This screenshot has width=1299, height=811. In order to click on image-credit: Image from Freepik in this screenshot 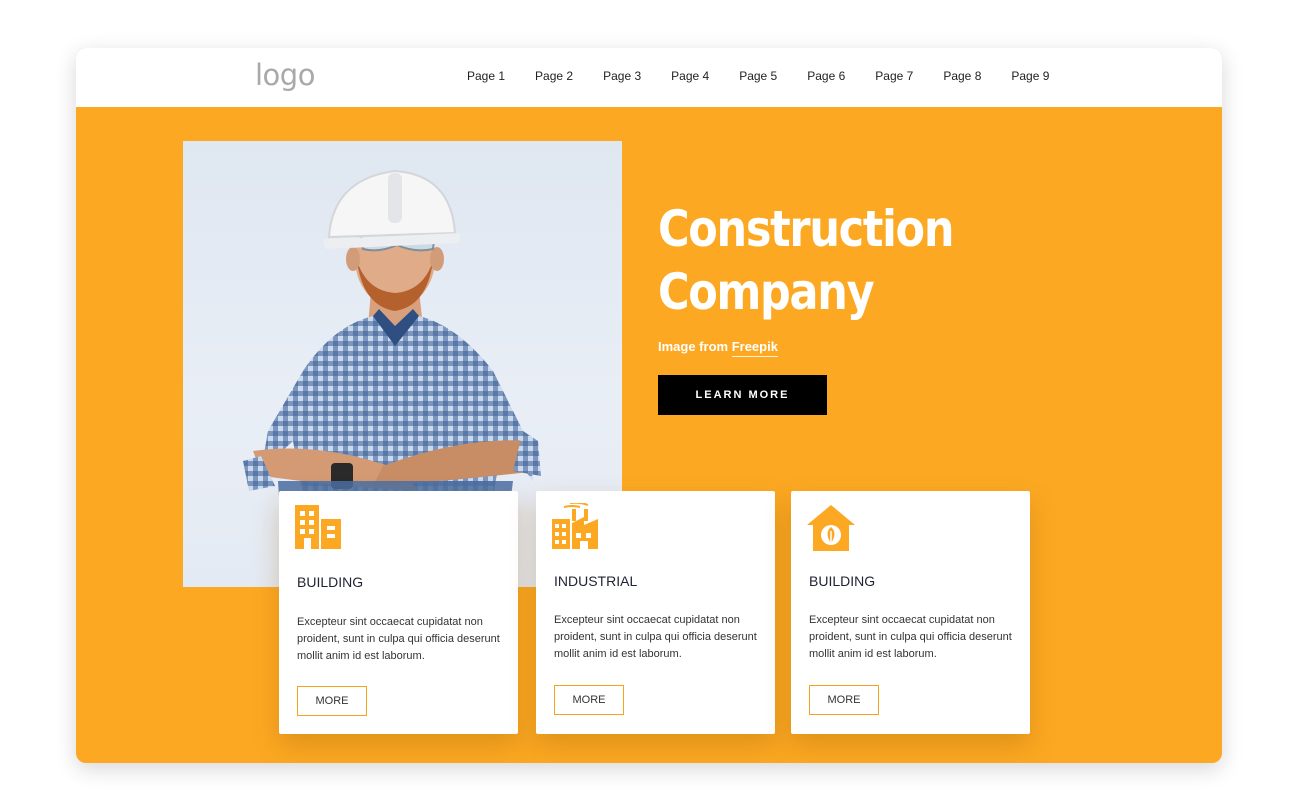, I will do `click(718, 348)`.